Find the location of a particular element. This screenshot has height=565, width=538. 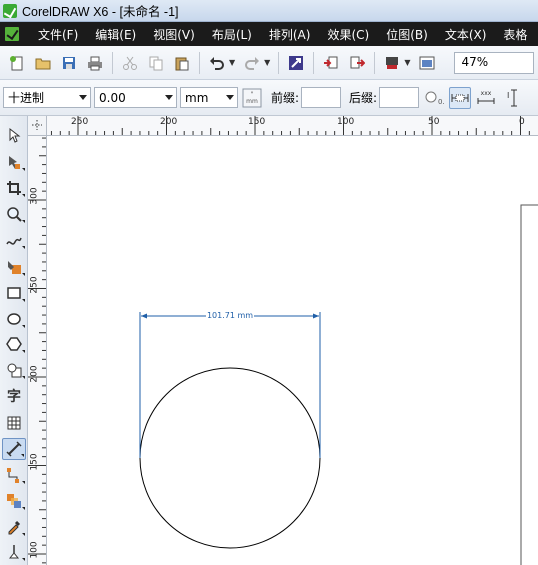

copy-icon is located at coordinates (156, 63).